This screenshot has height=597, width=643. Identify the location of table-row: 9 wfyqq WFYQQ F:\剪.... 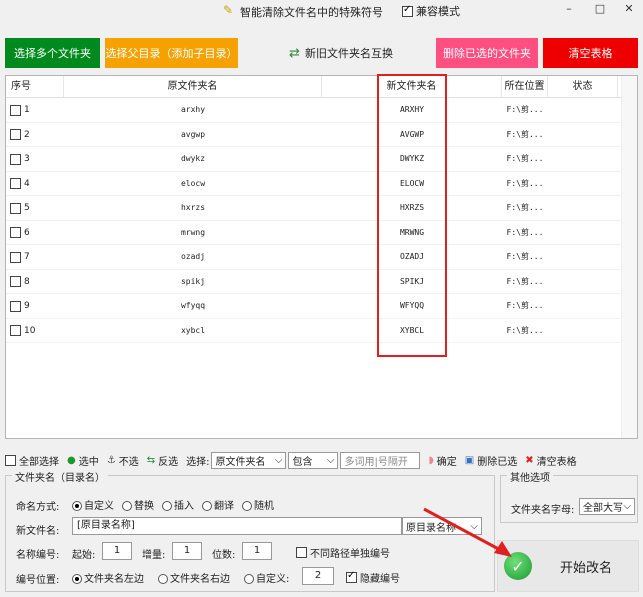
(321, 306).